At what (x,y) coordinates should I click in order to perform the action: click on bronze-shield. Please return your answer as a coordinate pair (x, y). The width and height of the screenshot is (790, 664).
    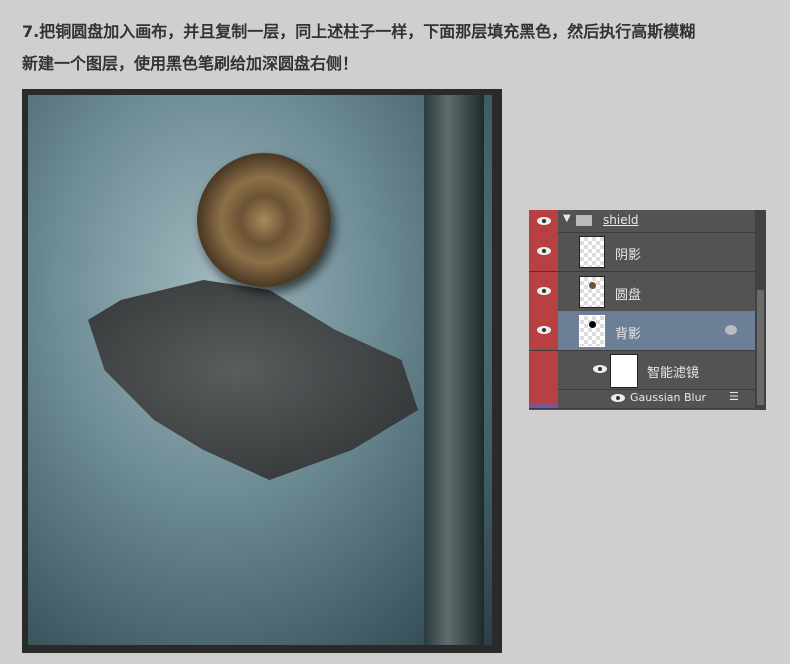
    Looking at the image, I should click on (264, 220).